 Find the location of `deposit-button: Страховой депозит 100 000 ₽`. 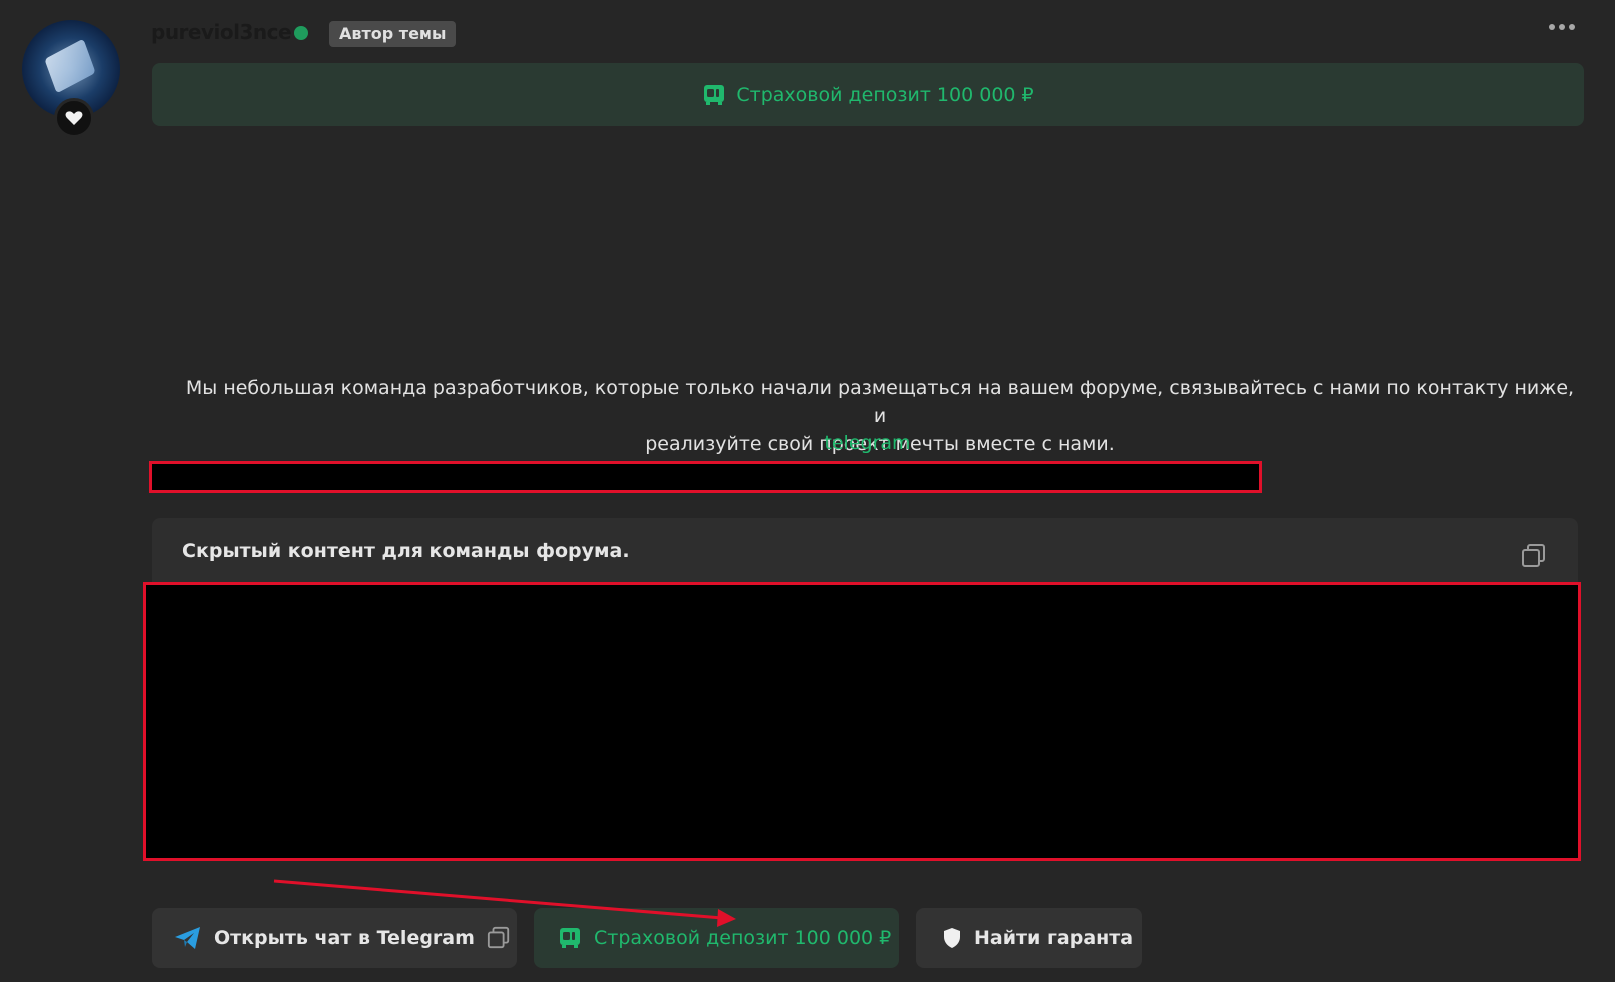

deposit-button: Страховой депозит 100 000 ₽ is located at coordinates (716, 938).